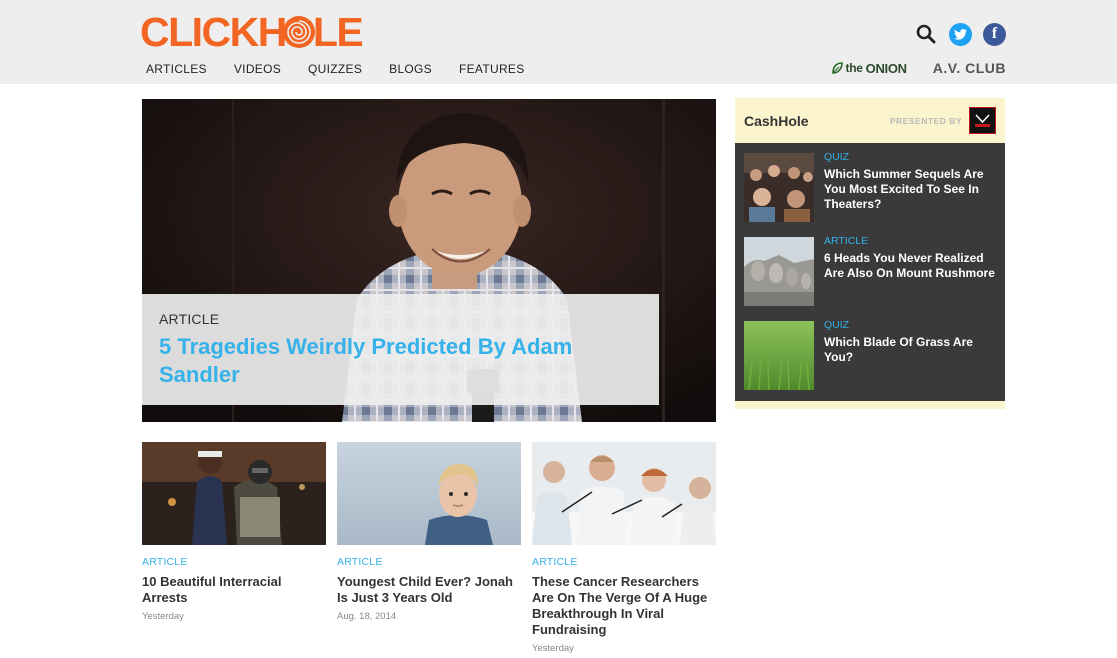 The image size is (1117, 658). What do you see at coordinates (189, 319) in the screenshot?
I see `hero-type-label: ARTICLE` at bounding box center [189, 319].